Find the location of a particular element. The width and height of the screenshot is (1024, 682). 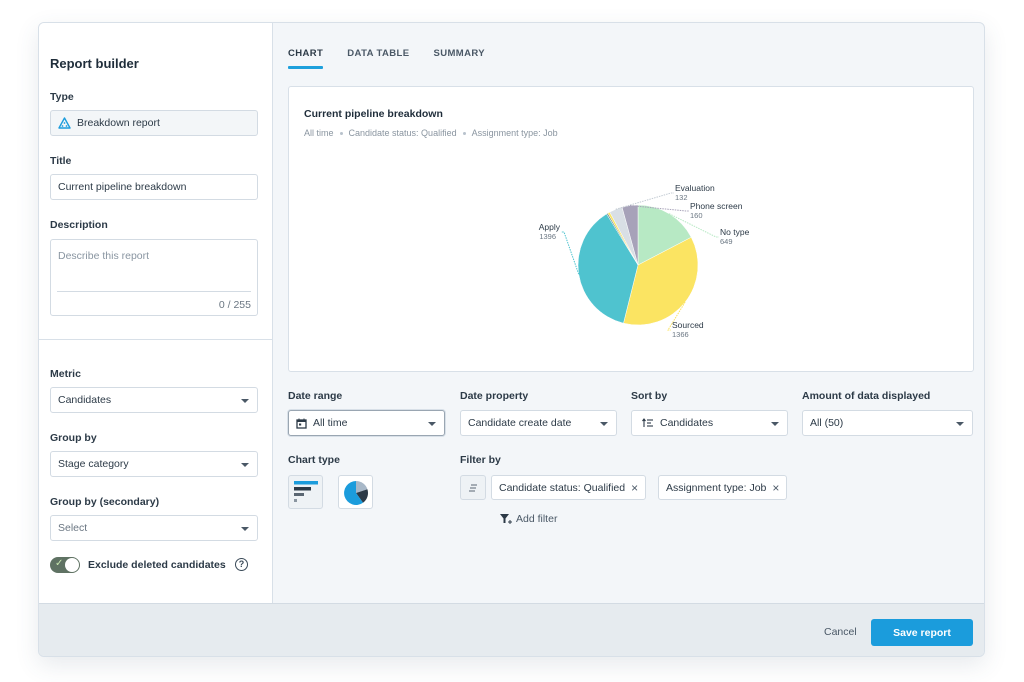

slice-label: Phone screen is located at coordinates (716, 206).